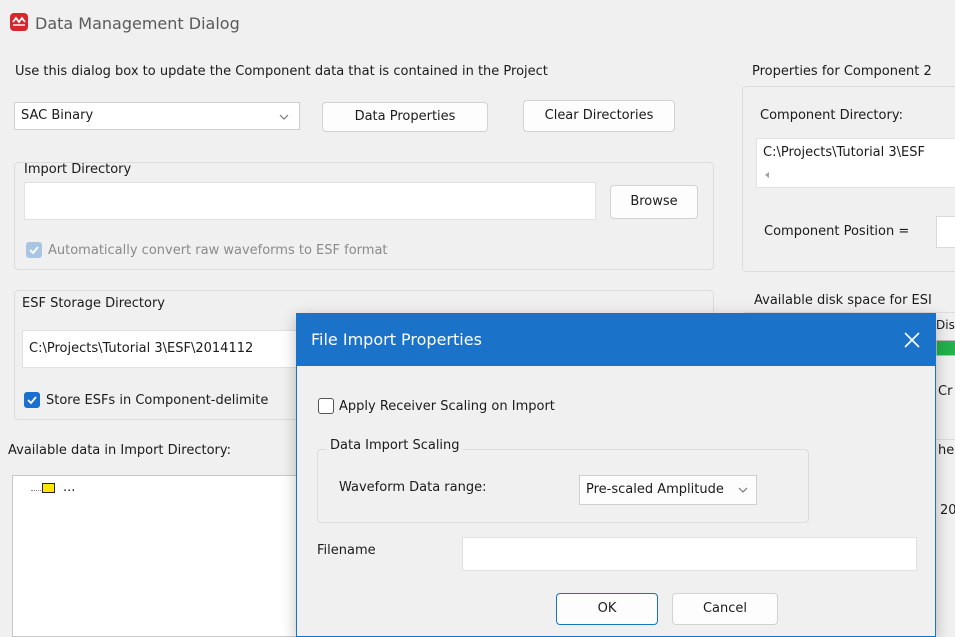 Image resolution: width=955 pixels, height=637 pixels. Describe the element at coordinates (599, 116) in the screenshot. I see `clear-directories-button: Clear Directories` at that location.